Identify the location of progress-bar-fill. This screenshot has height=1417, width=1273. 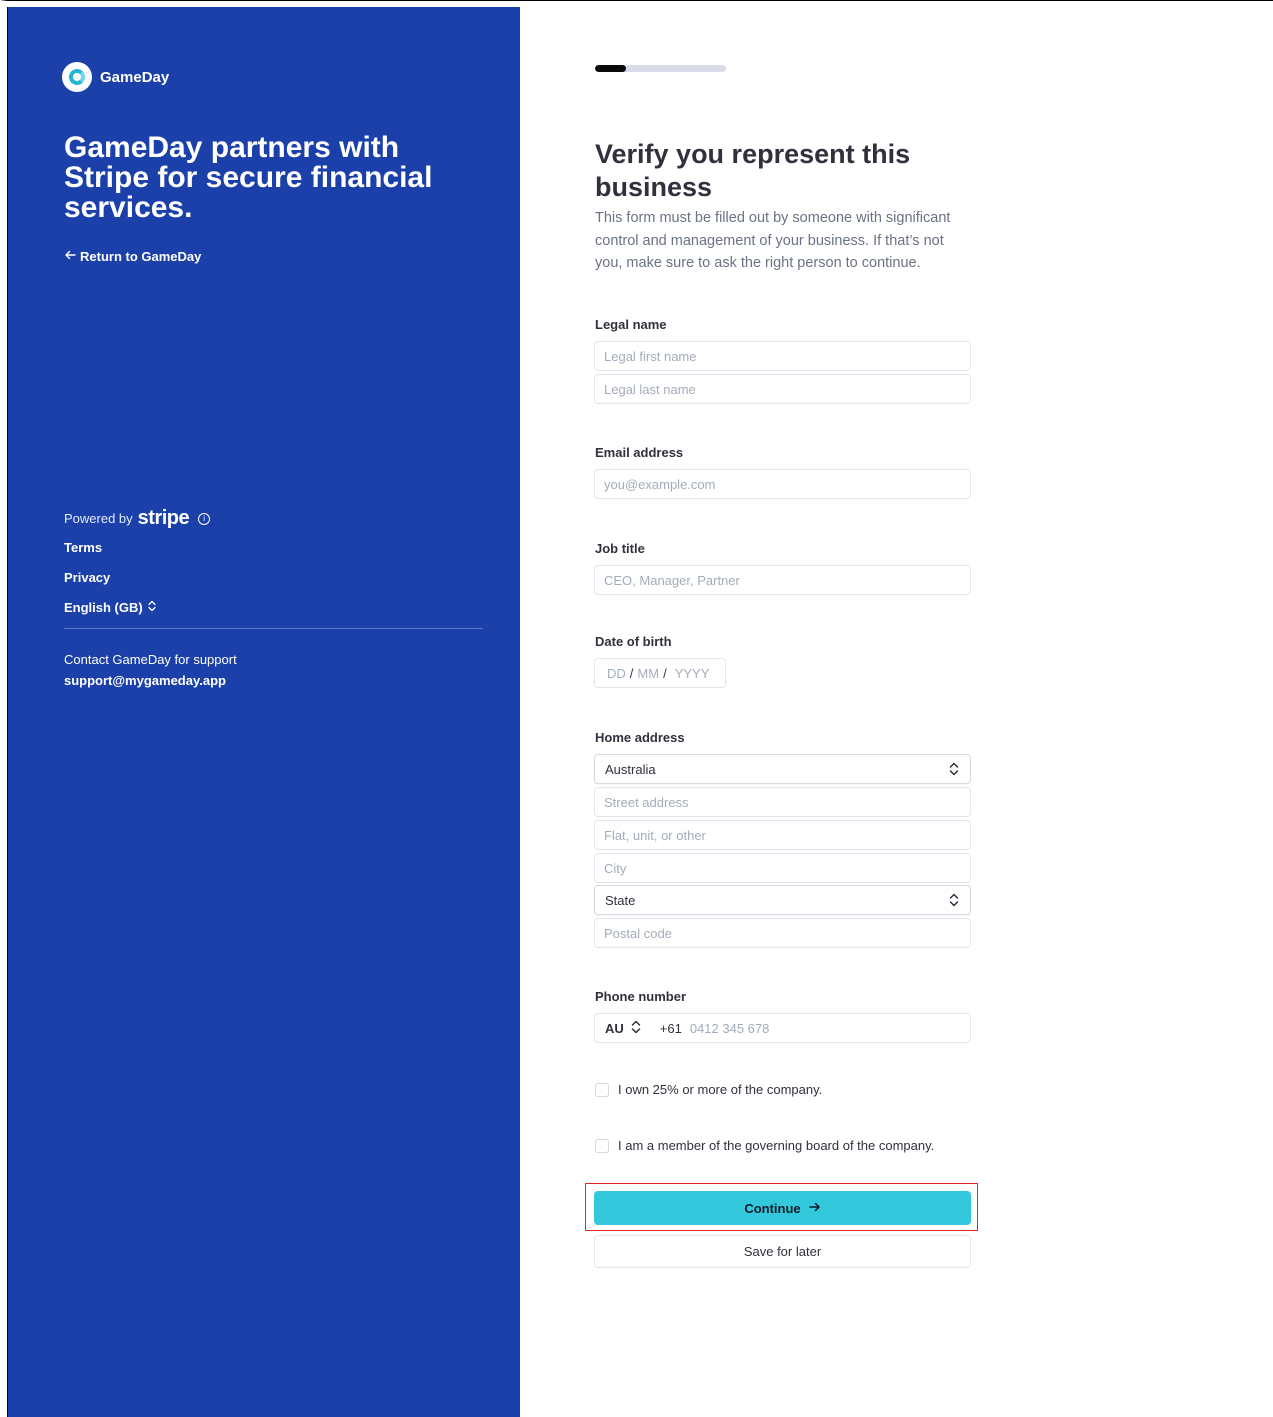
(611, 68).